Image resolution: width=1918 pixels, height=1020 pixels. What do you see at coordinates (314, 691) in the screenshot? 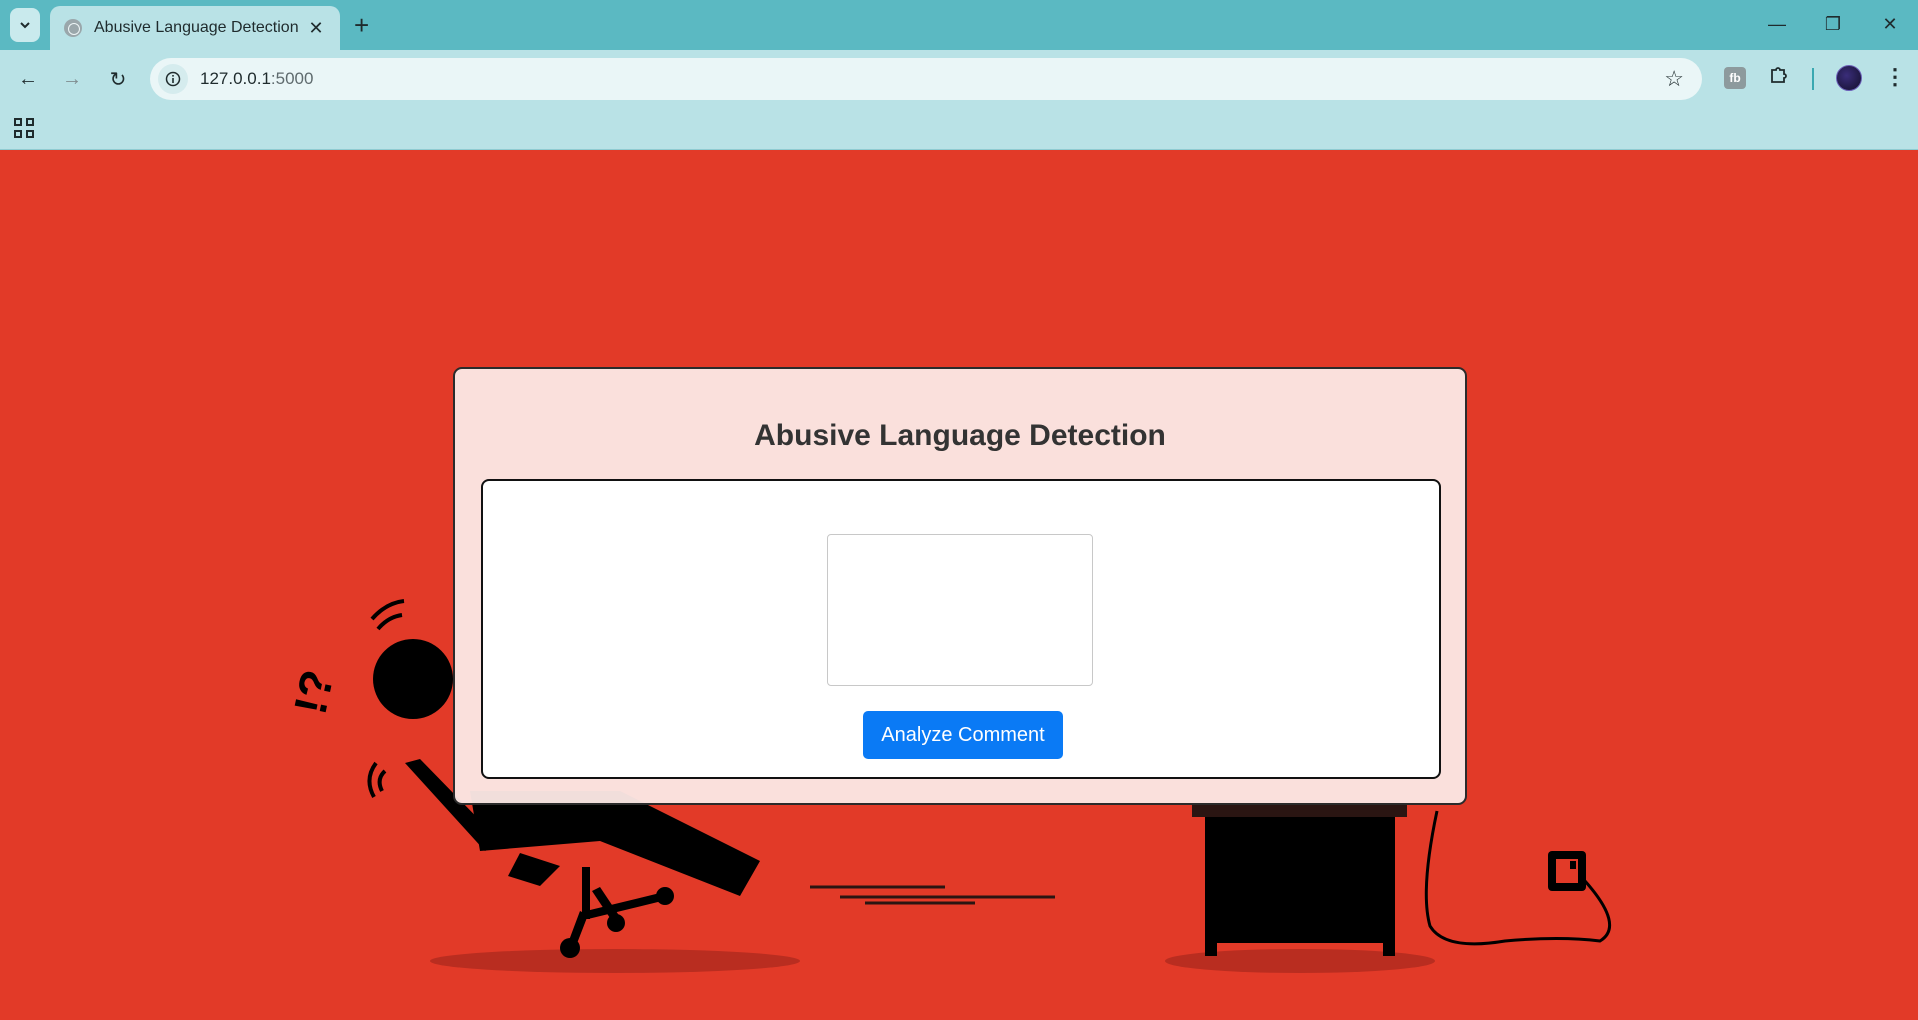
I see `exclaim-text: !?` at bounding box center [314, 691].